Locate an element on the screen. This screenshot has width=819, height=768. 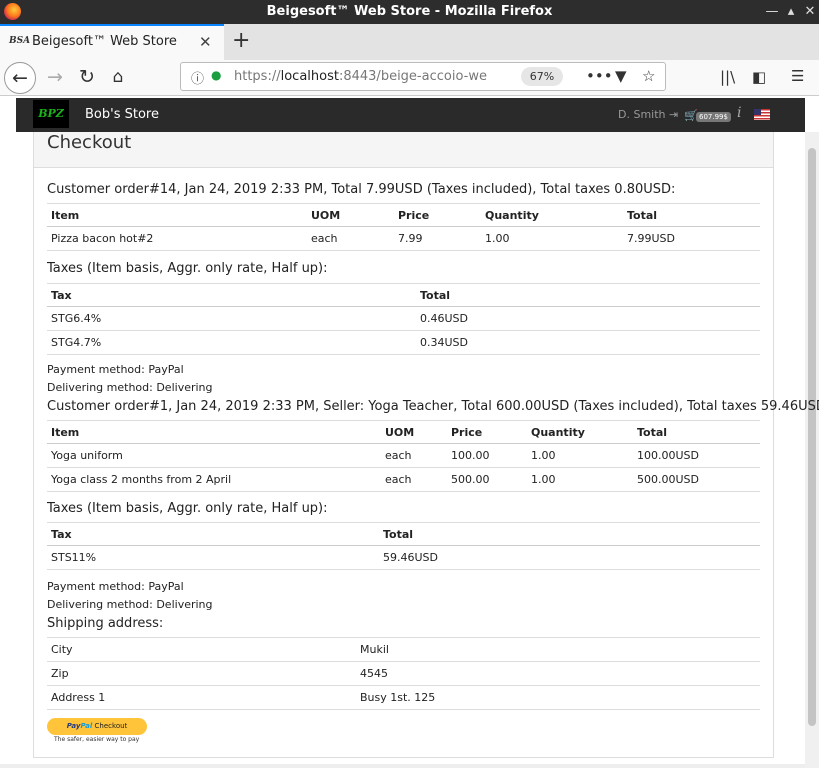
item-total: 100.00USD is located at coordinates (696, 455).